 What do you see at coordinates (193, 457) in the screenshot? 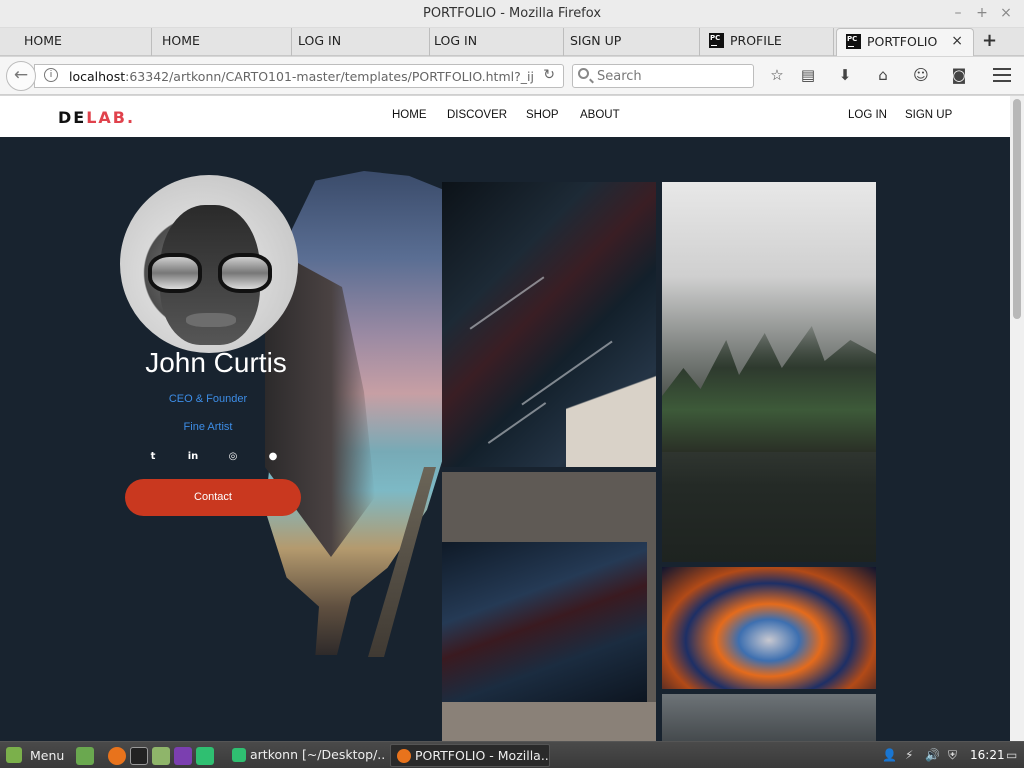
I see `linkedin-icon: in` at bounding box center [193, 457].